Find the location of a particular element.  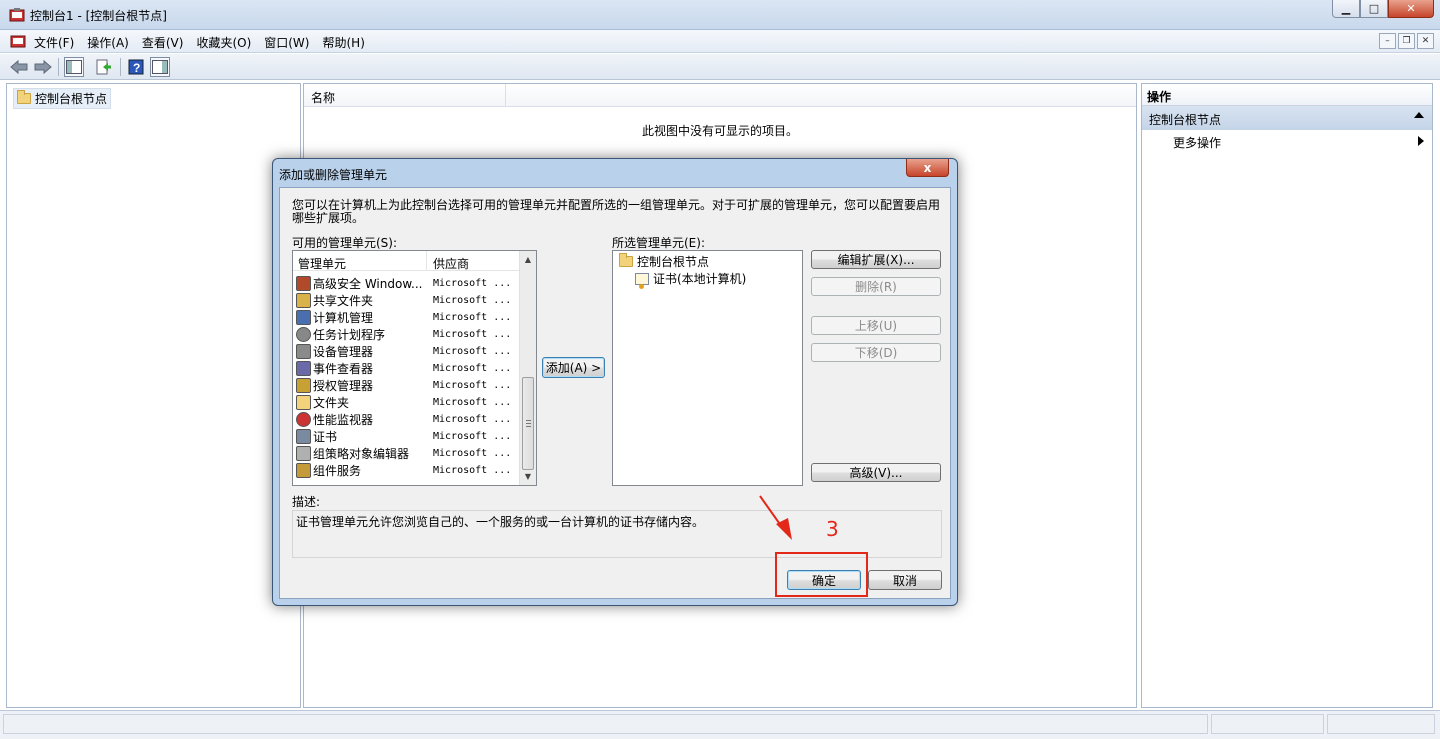

show-hide-action-pane-button is located at coordinates (160, 67).